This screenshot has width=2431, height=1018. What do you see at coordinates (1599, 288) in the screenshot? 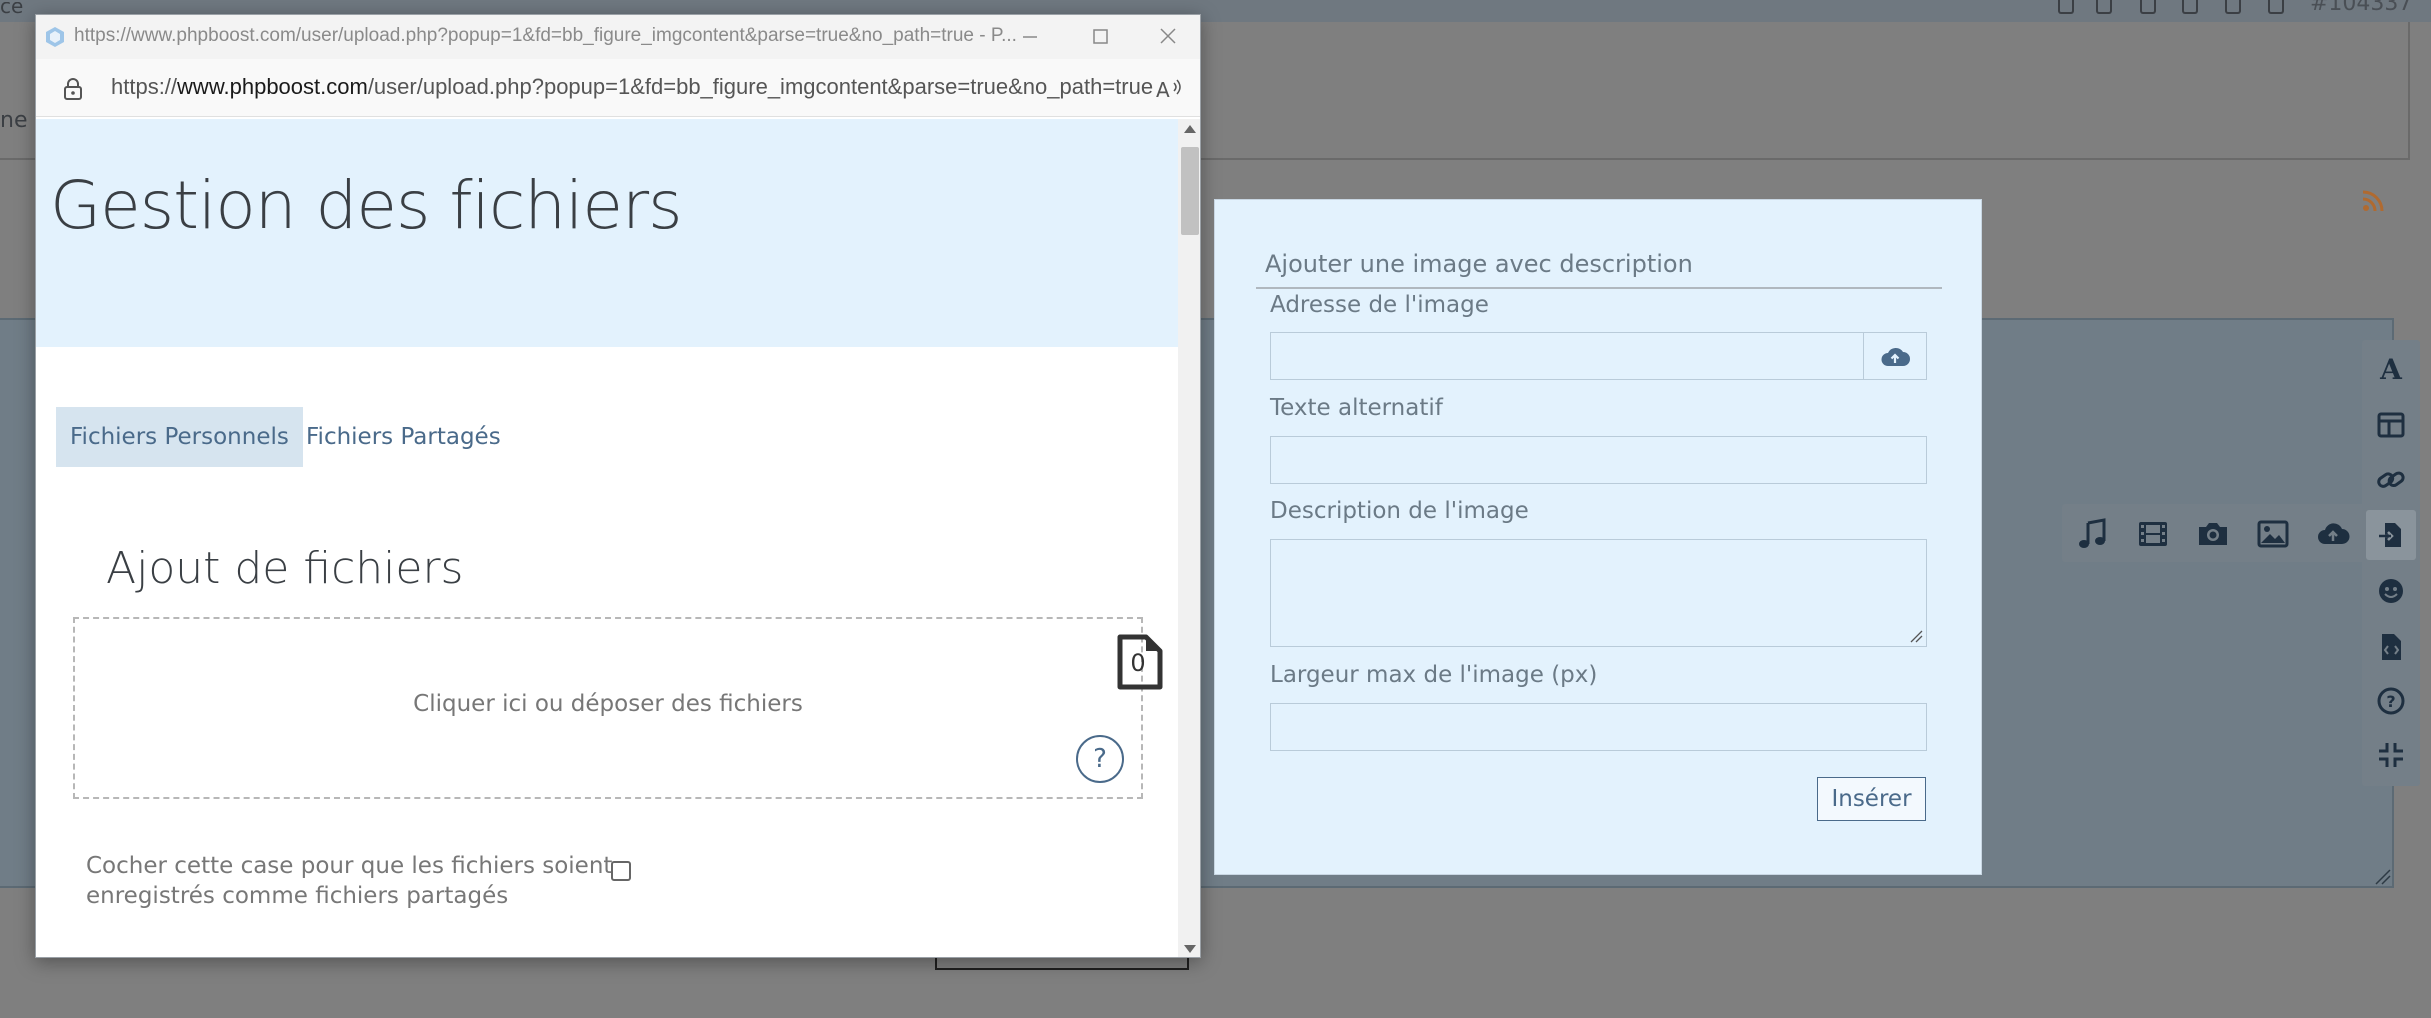
I see `legend-divider` at bounding box center [1599, 288].